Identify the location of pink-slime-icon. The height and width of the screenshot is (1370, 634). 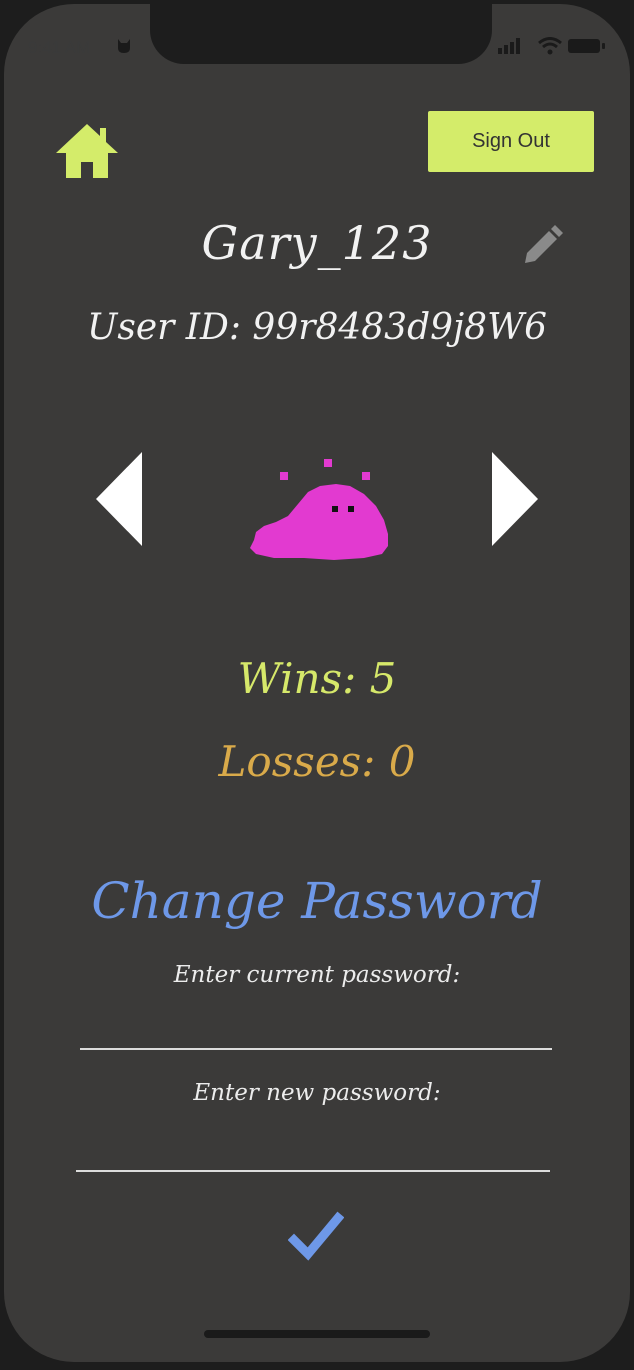
(319, 509).